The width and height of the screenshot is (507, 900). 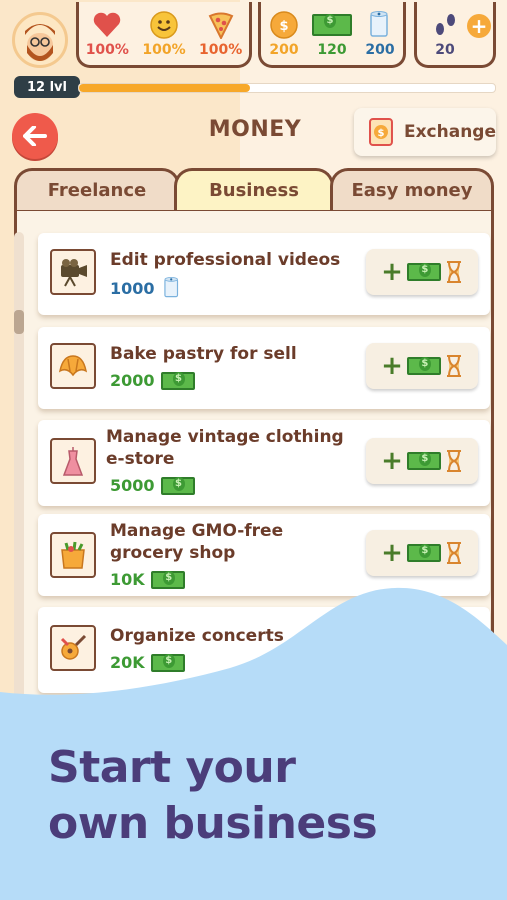 I want to click on currency-stats-panel: $ 200 120 200, so click(x=332, y=35).